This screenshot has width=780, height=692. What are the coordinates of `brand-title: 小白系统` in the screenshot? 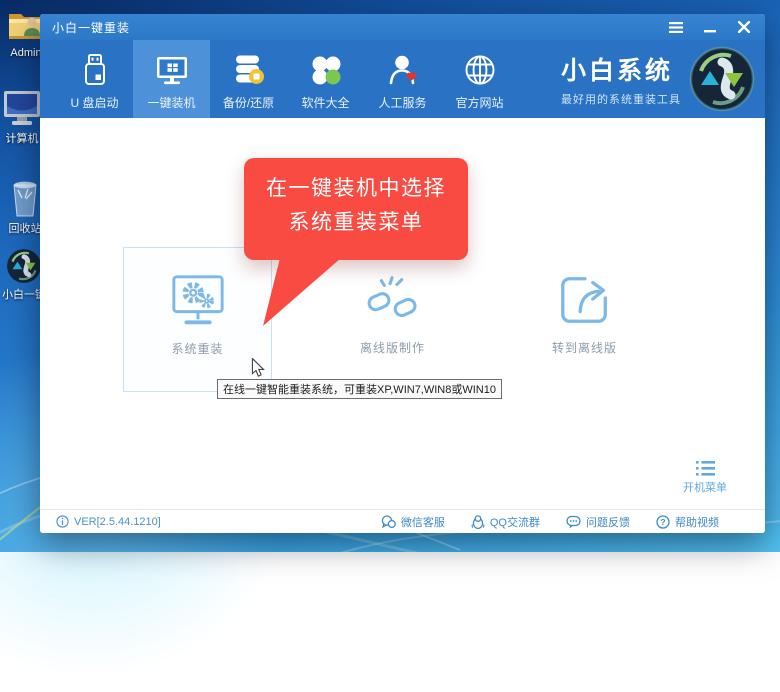 It's located at (617, 71).